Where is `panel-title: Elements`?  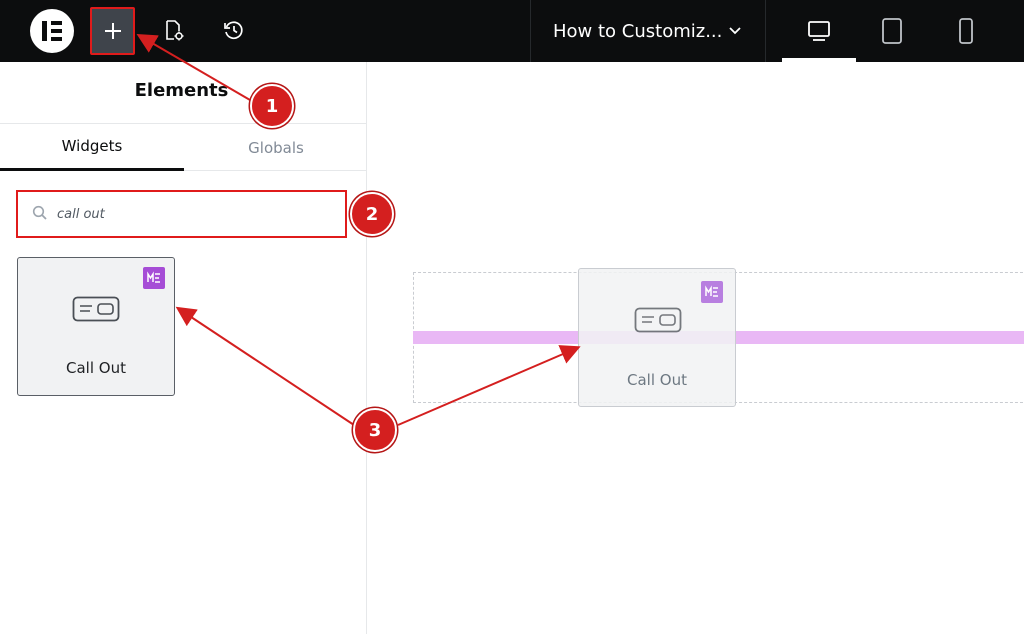 panel-title: Elements is located at coordinates (181, 90).